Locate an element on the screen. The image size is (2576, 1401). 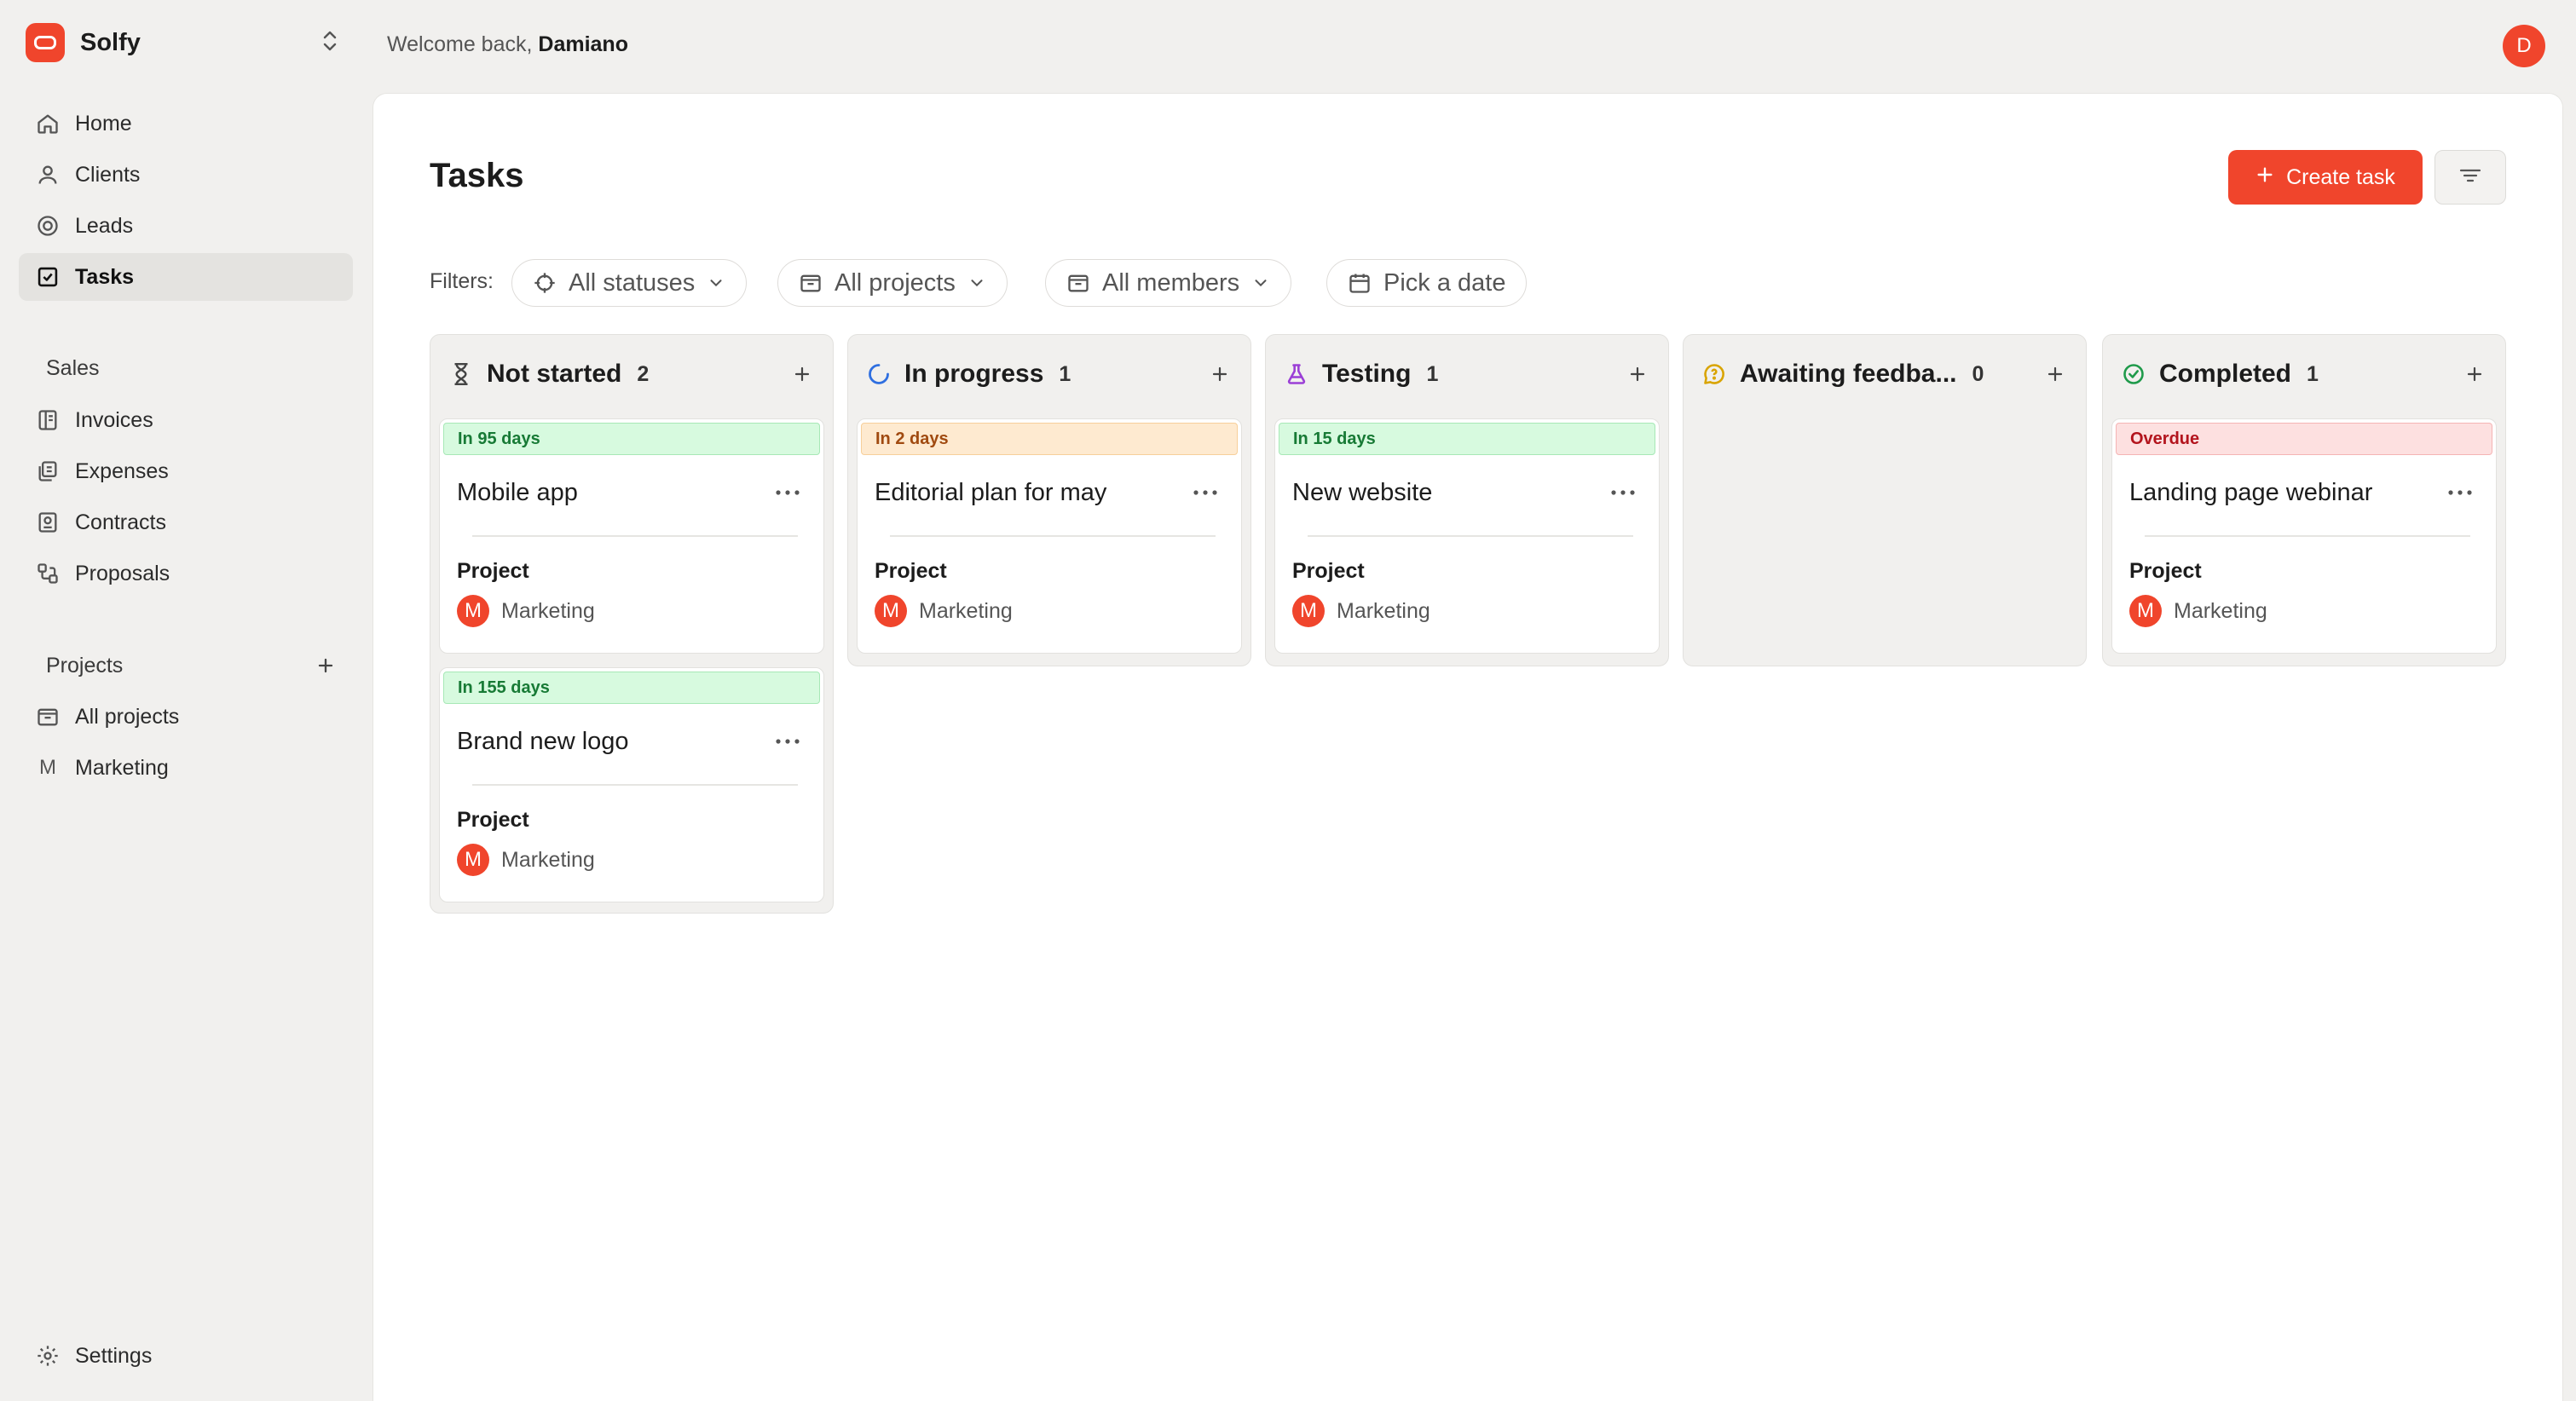
hourglass-icon is located at coordinates (461, 374).